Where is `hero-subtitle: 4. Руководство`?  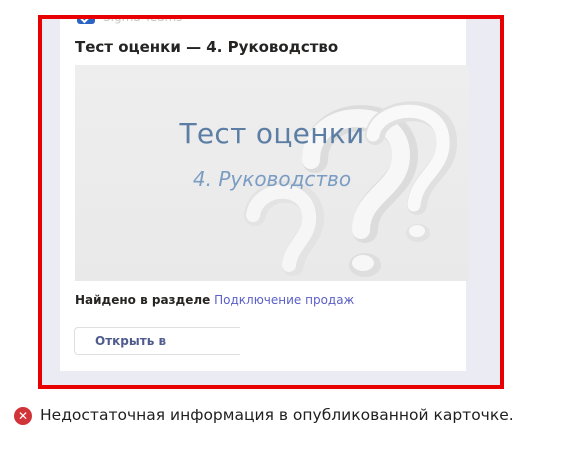 hero-subtitle: 4. Руководство is located at coordinates (272, 179).